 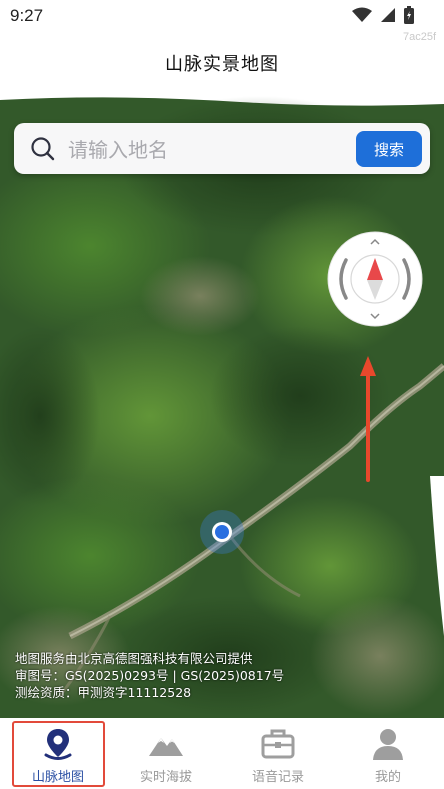 What do you see at coordinates (222, 532) in the screenshot?
I see `current-location-icon` at bounding box center [222, 532].